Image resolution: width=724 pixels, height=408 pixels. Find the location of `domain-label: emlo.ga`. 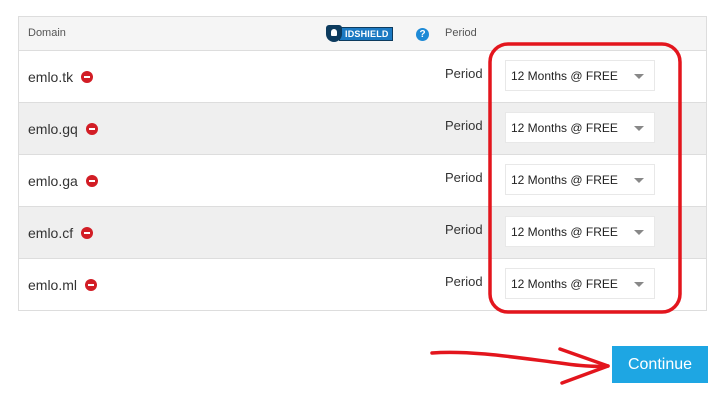

domain-label: emlo.ga is located at coordinates (53, 181).